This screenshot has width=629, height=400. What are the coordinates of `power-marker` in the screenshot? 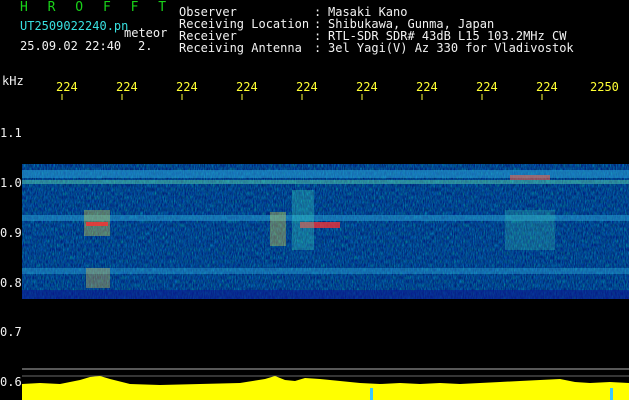 It's located at (371, 394).